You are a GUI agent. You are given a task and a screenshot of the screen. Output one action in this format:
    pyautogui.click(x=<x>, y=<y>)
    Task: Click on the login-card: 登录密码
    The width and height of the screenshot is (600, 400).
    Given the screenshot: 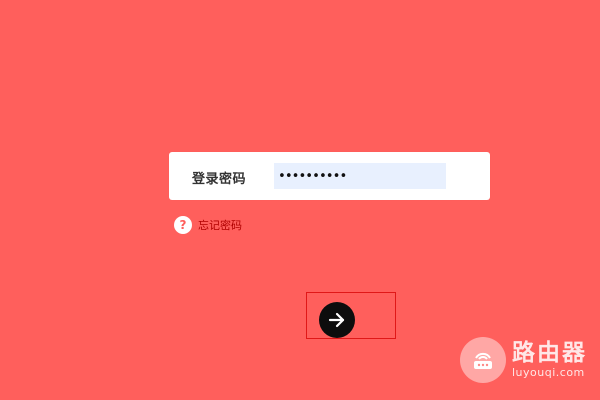 What is the action you would take?
    pyautogui.click(x=329, y=176)
    